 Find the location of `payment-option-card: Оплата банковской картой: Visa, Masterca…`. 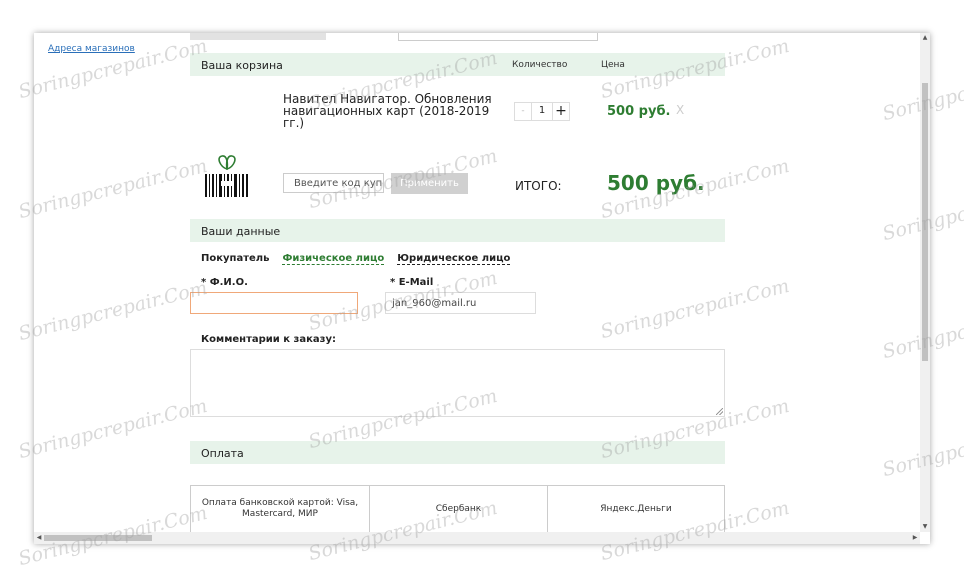

payment-option-card: Оплата банковской картой: Visa, Masterca… is located at coordinates (280, 509).